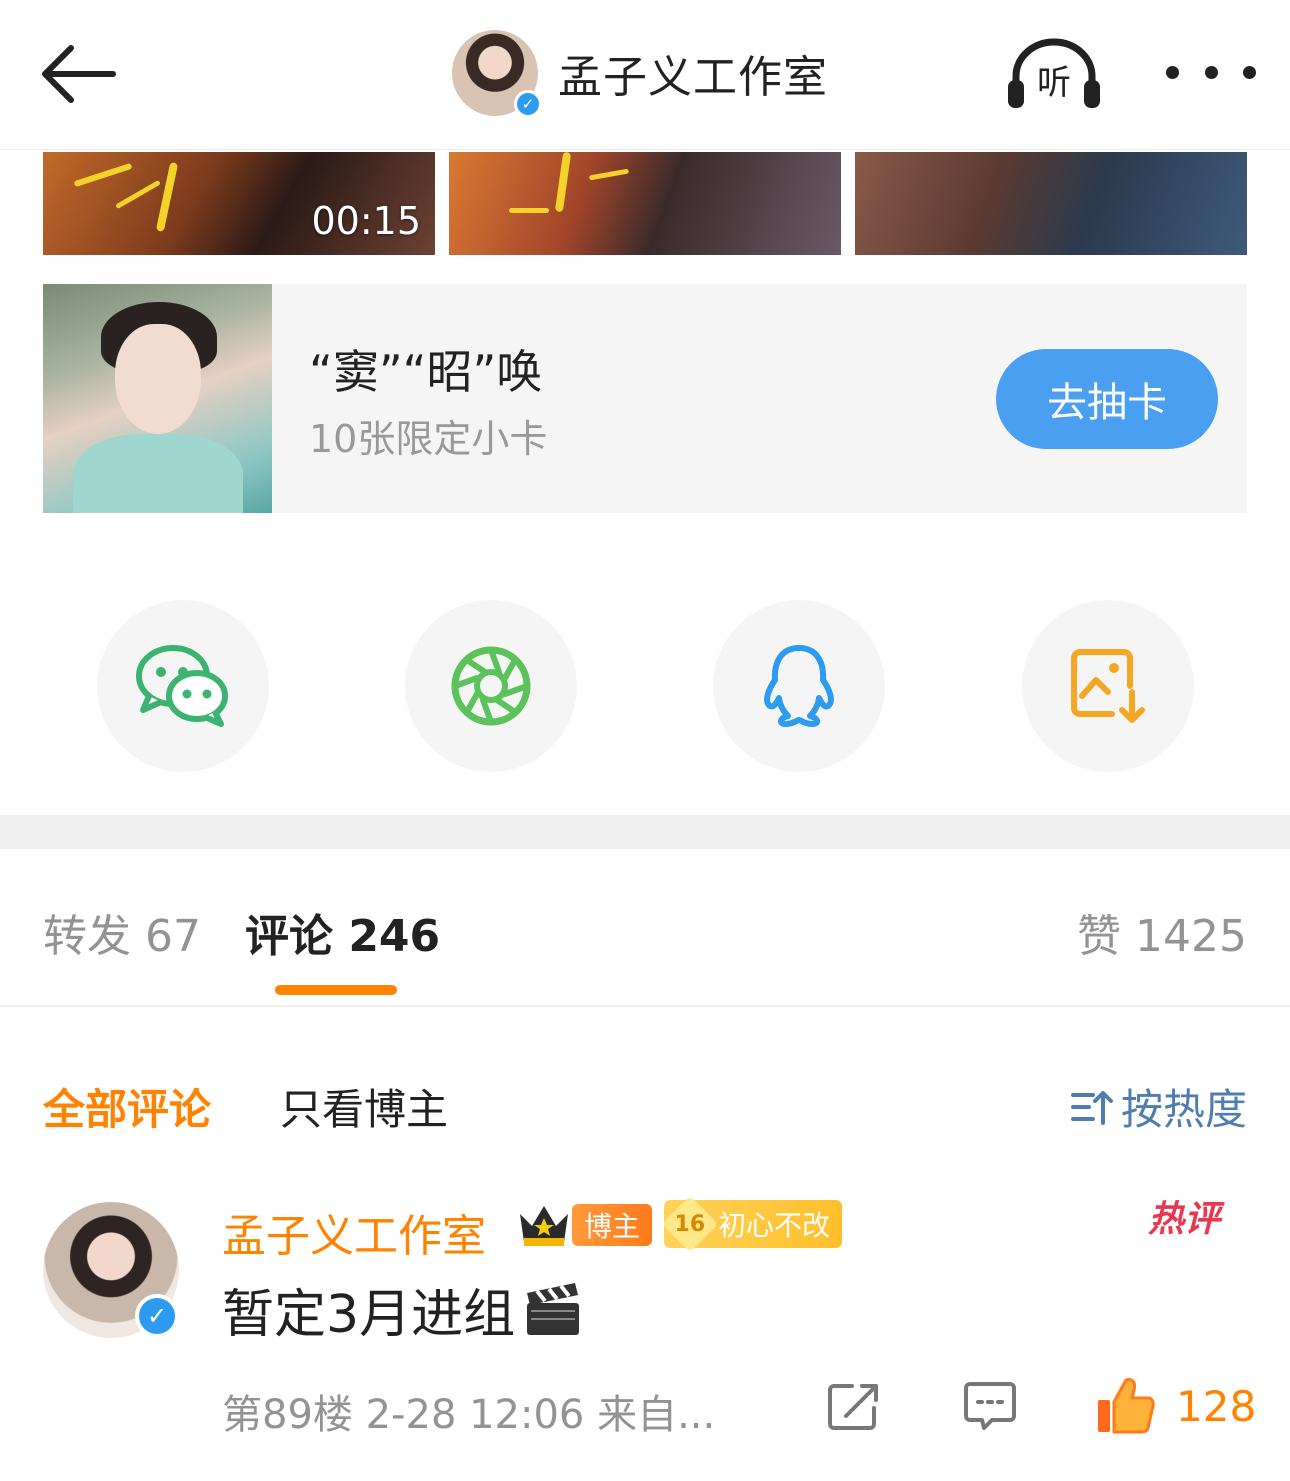  I want to click on headphones-icon: 听, so click(1054, 73).